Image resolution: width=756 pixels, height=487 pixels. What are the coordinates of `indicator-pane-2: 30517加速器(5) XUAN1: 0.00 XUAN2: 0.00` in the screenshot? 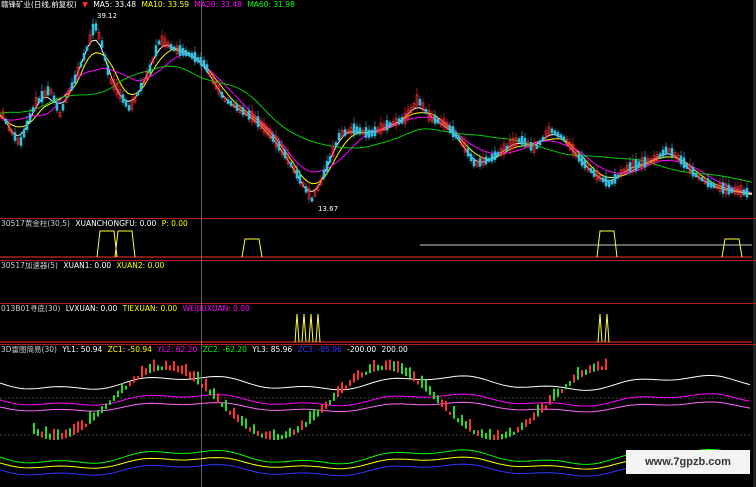 It's located at (378, 282).